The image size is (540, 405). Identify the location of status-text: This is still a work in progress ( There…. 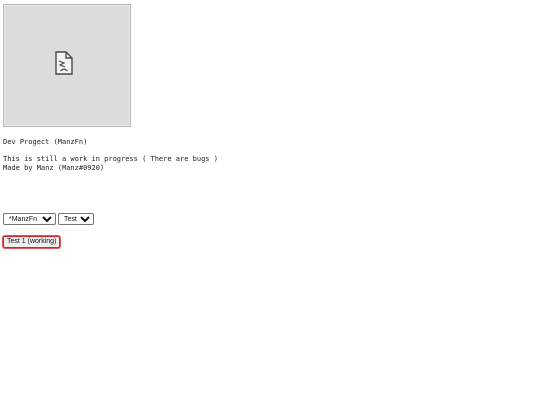
(110, 159).